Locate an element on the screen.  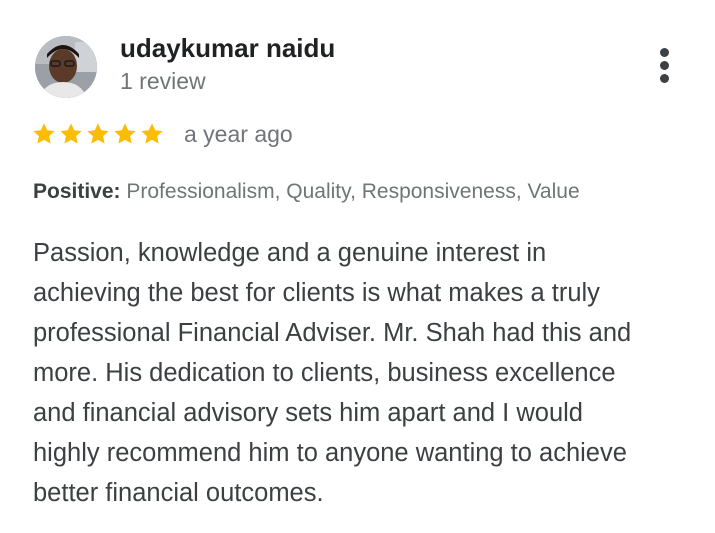
profile-photo is located at coordinates (66, 67).